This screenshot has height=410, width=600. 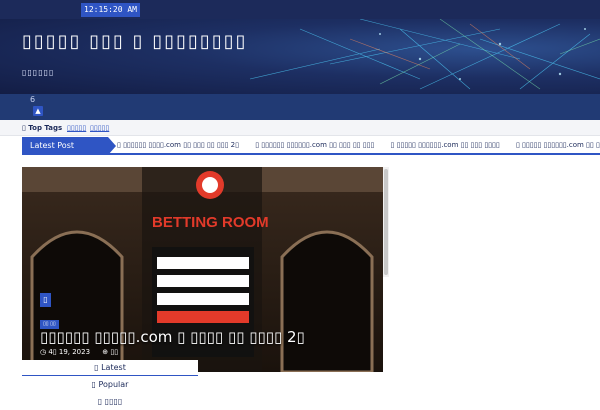 I want to click on svg-text: BETTING ROOM, so click(x=210, y=222).